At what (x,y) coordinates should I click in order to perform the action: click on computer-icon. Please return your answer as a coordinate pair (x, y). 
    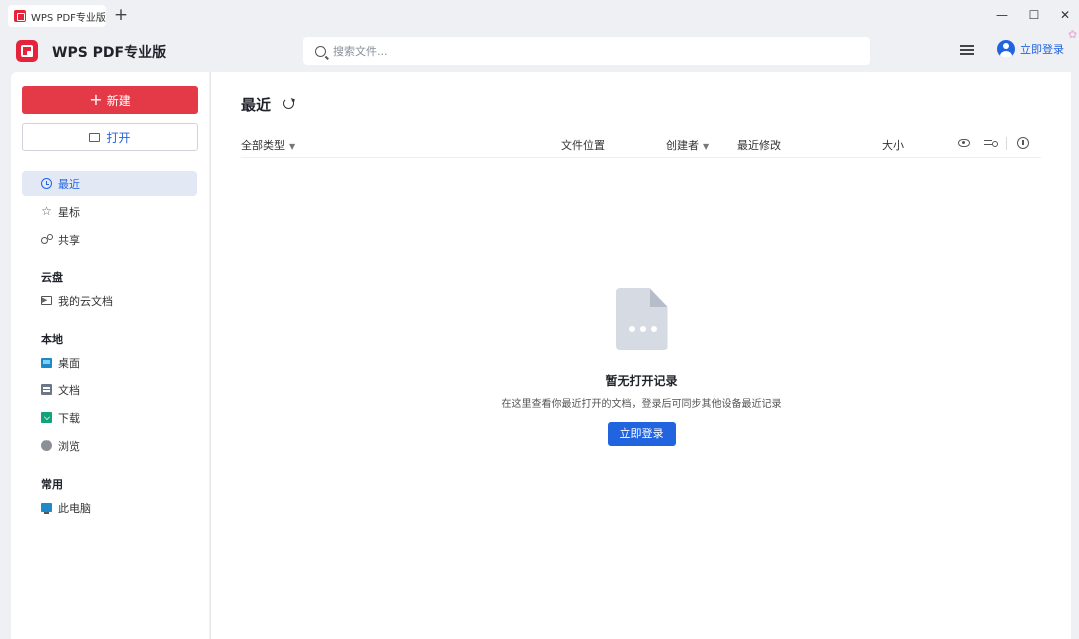
    Looking at the image, I should click on (46, 508).